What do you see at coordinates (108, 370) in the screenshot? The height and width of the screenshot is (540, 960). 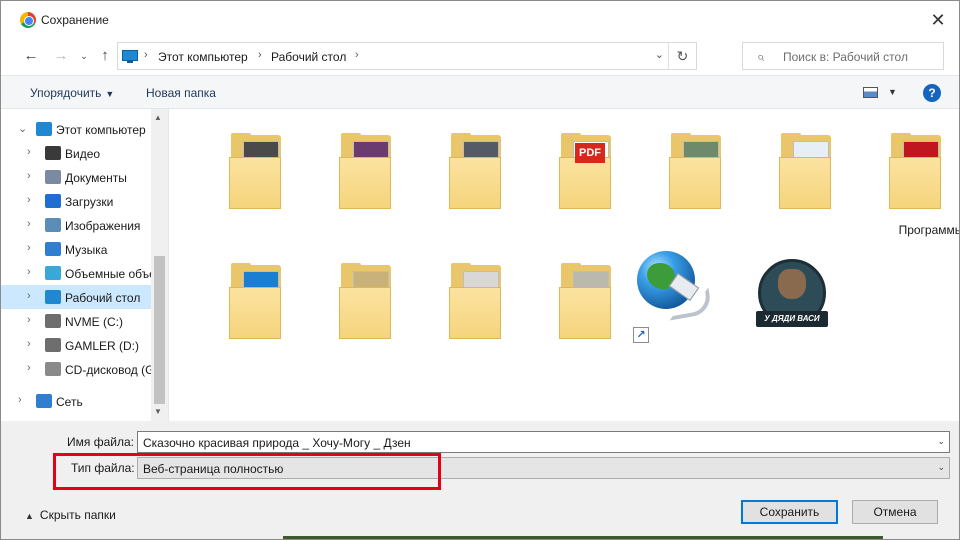 I see `sidebar-item-label: CD-дисковод (G:)` at bounding box center [108, 370].